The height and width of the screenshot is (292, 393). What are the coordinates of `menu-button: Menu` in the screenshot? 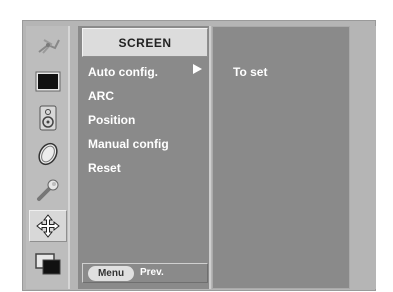 It's located at (111, 273).